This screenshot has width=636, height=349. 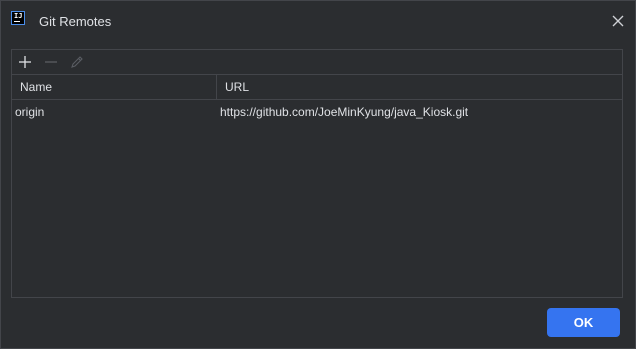 I want to click on plus-icon, so click(x=25, y=62).